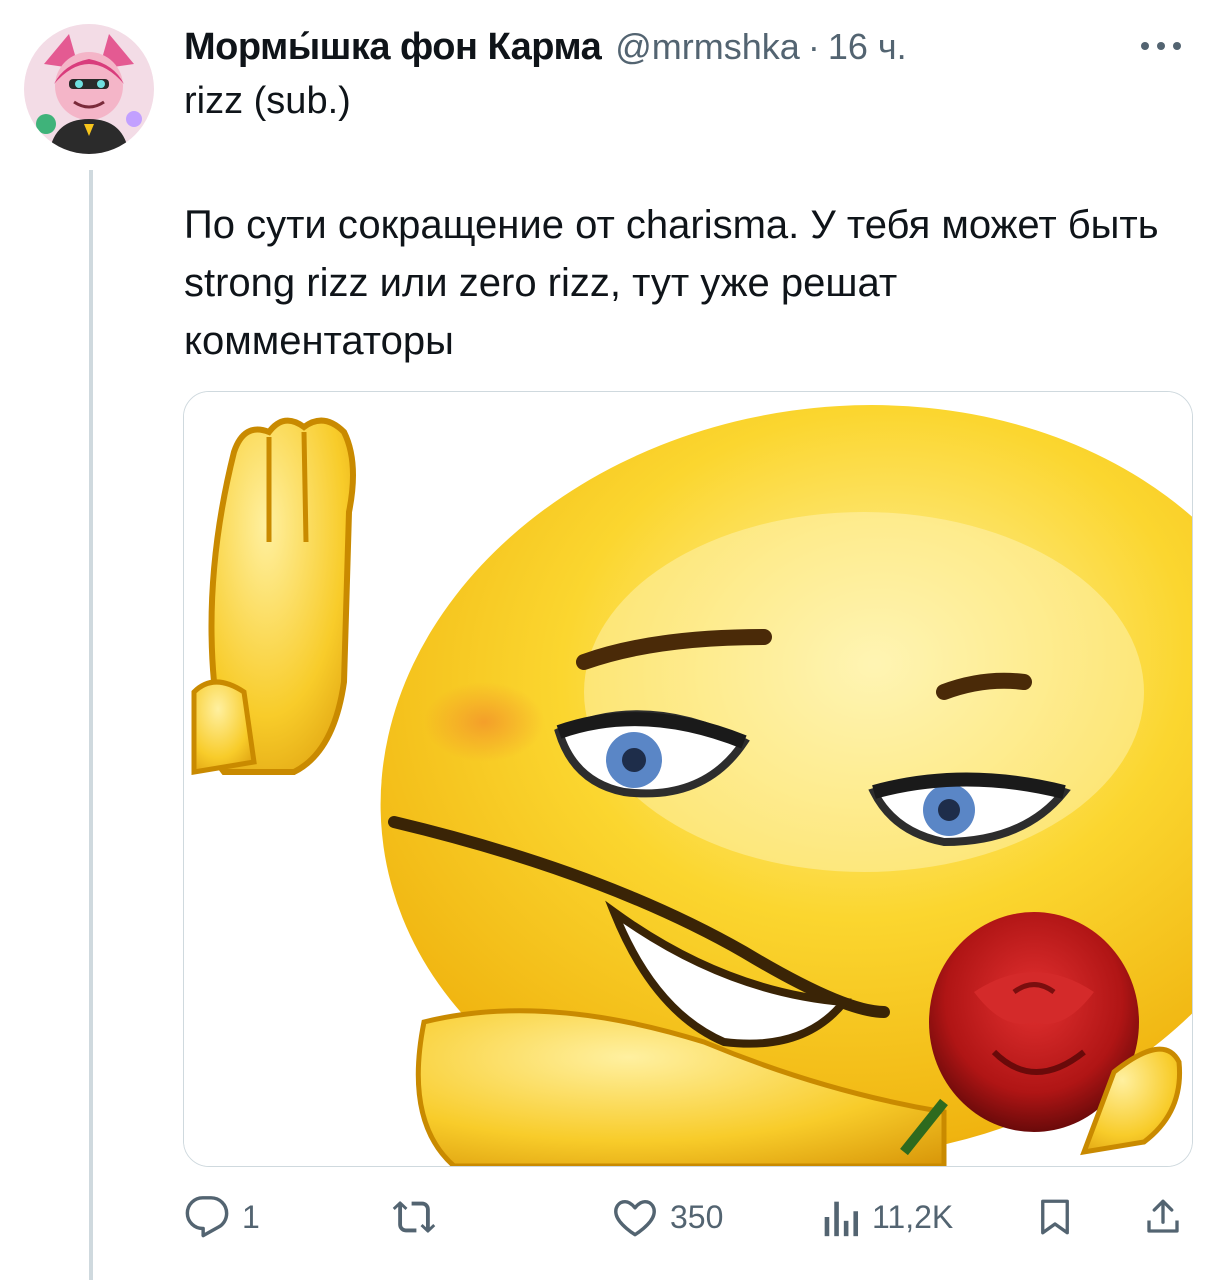 The image size is (1219, 1280). Describe the element at coordinates (840, 1217) in the screenshot. I see `views-icon` at that location.